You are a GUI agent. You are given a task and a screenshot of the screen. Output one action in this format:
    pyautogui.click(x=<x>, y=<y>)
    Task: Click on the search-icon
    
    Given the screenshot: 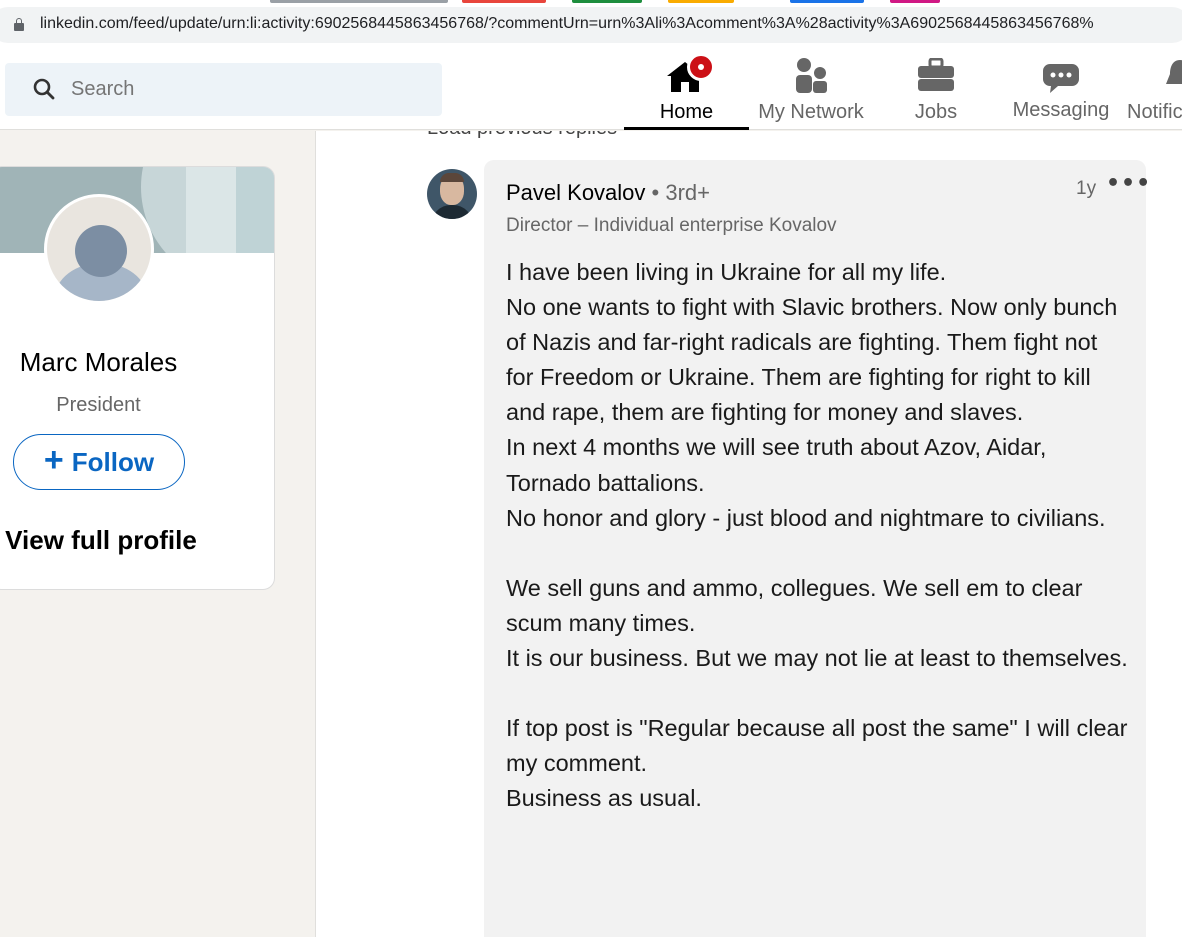 What is the action you would take?
    pyautogui.click(x=44, y=89)
    